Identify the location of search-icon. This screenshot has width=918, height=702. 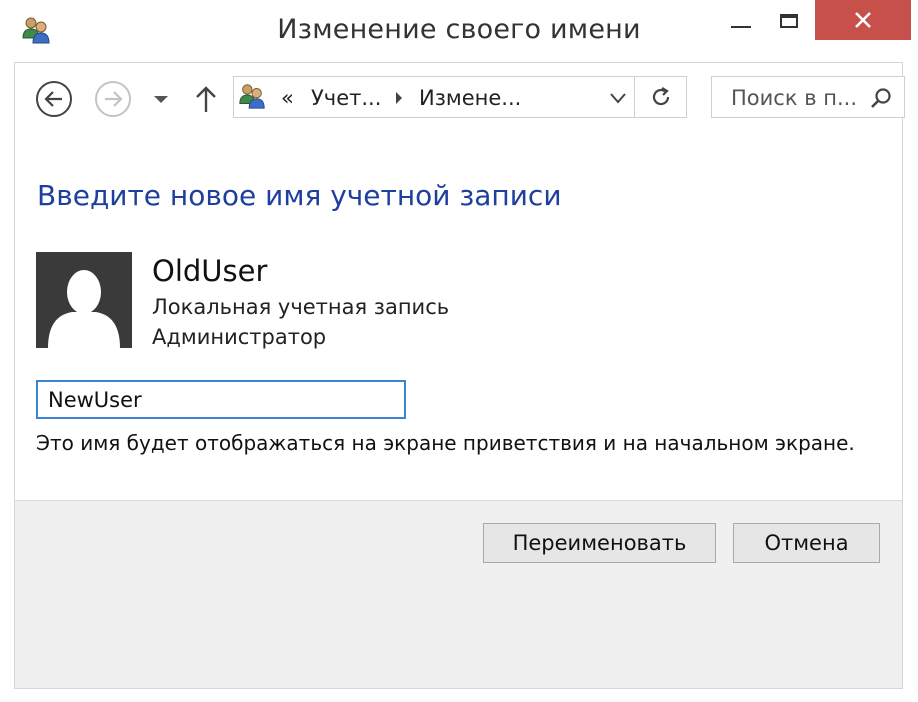
(881, 98).